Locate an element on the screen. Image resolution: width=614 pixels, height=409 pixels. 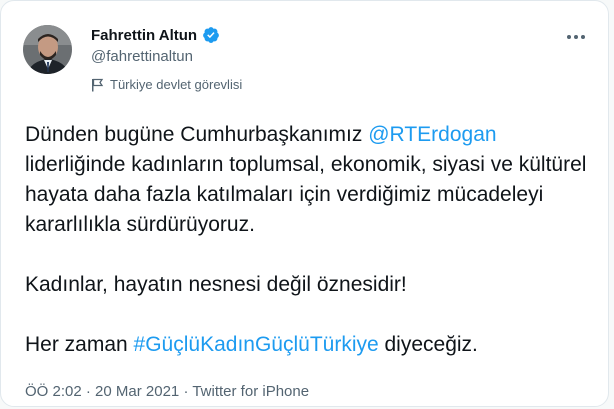
tweet-date: 20 Mar 2021 is located at coordinates (137, 391).